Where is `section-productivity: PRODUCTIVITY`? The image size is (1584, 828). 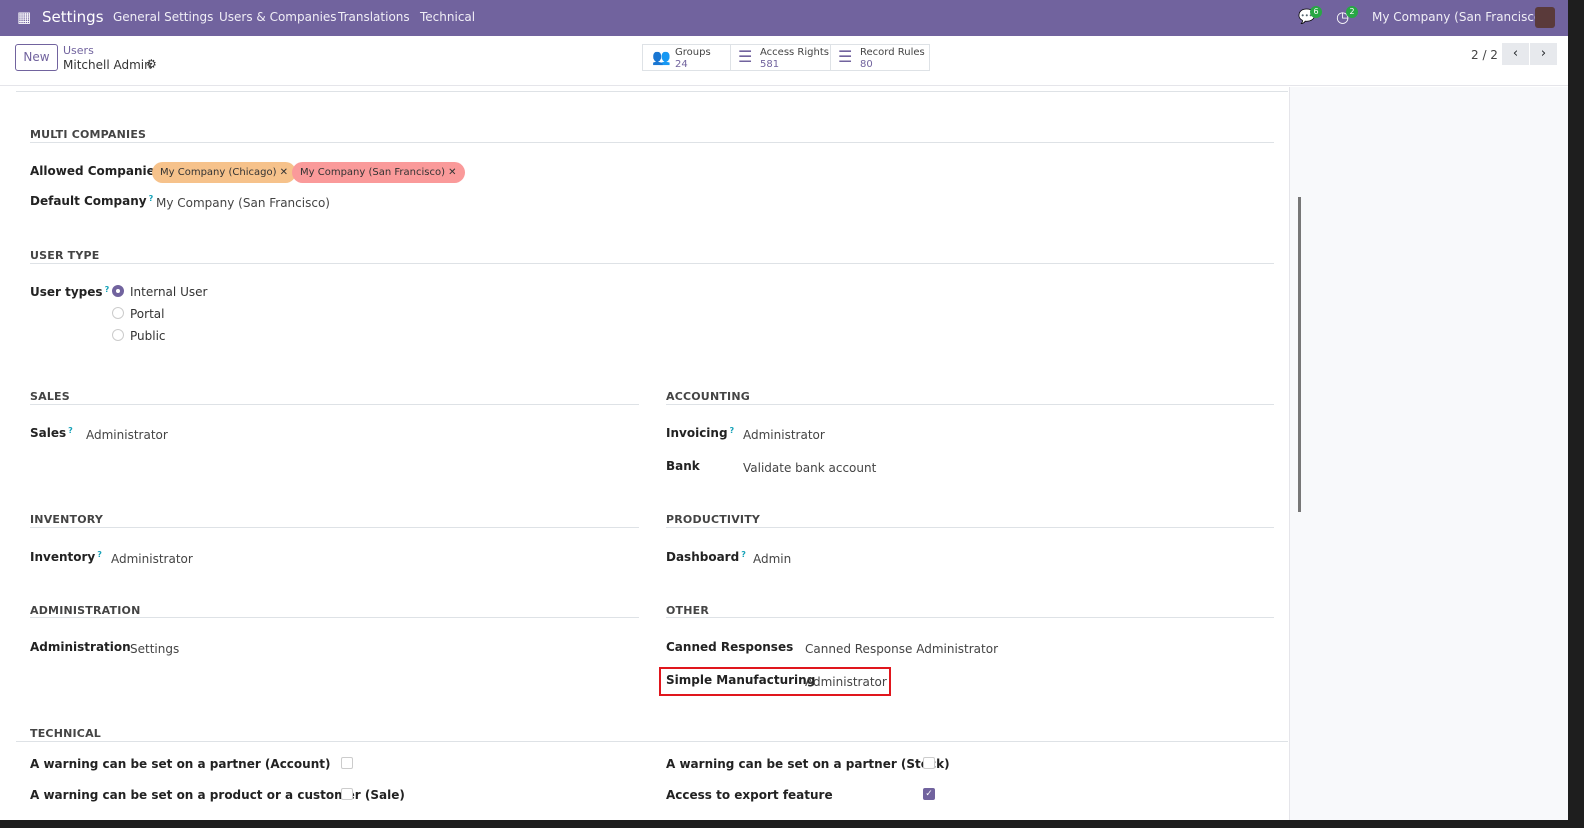
section-productivity: PRODUCTIVITY is located at coordinates (713, 519).